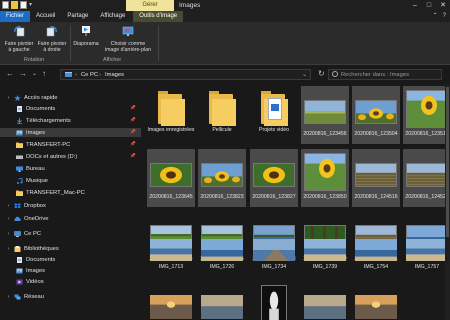  What do you see at coordinates (45, 16) in the screenshot?
I see `tab-home: Accueil` at bounding box center [45, 16].